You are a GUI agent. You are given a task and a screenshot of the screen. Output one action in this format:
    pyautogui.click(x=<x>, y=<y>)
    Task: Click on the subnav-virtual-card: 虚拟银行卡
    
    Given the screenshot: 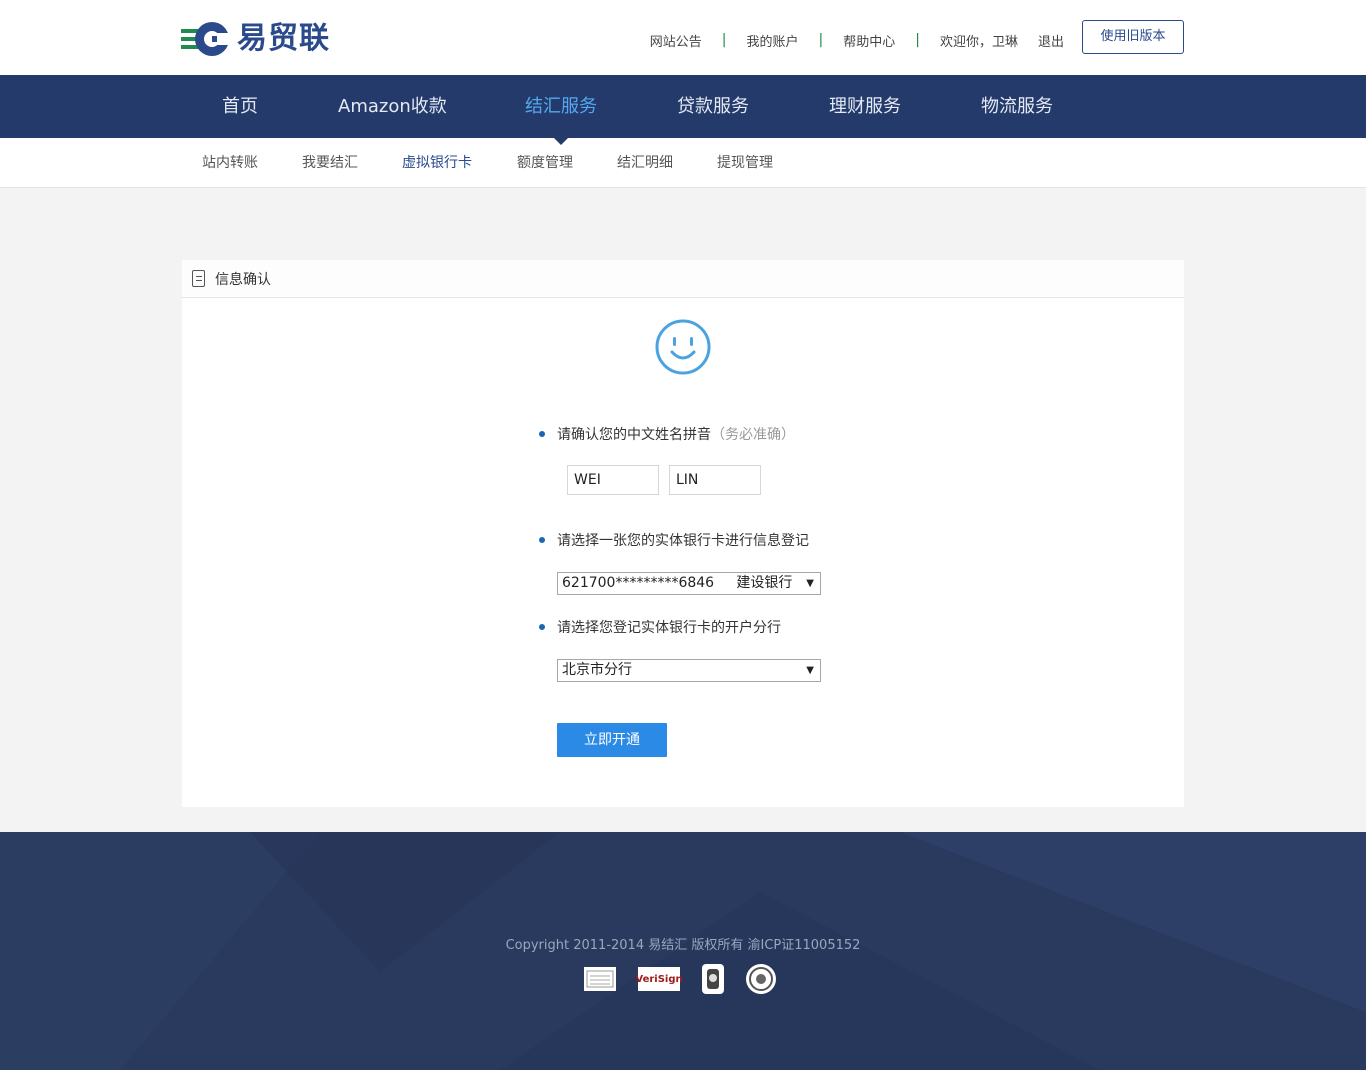 What is the action you would take?
    pyautogui.click(x=437, y=163)
    